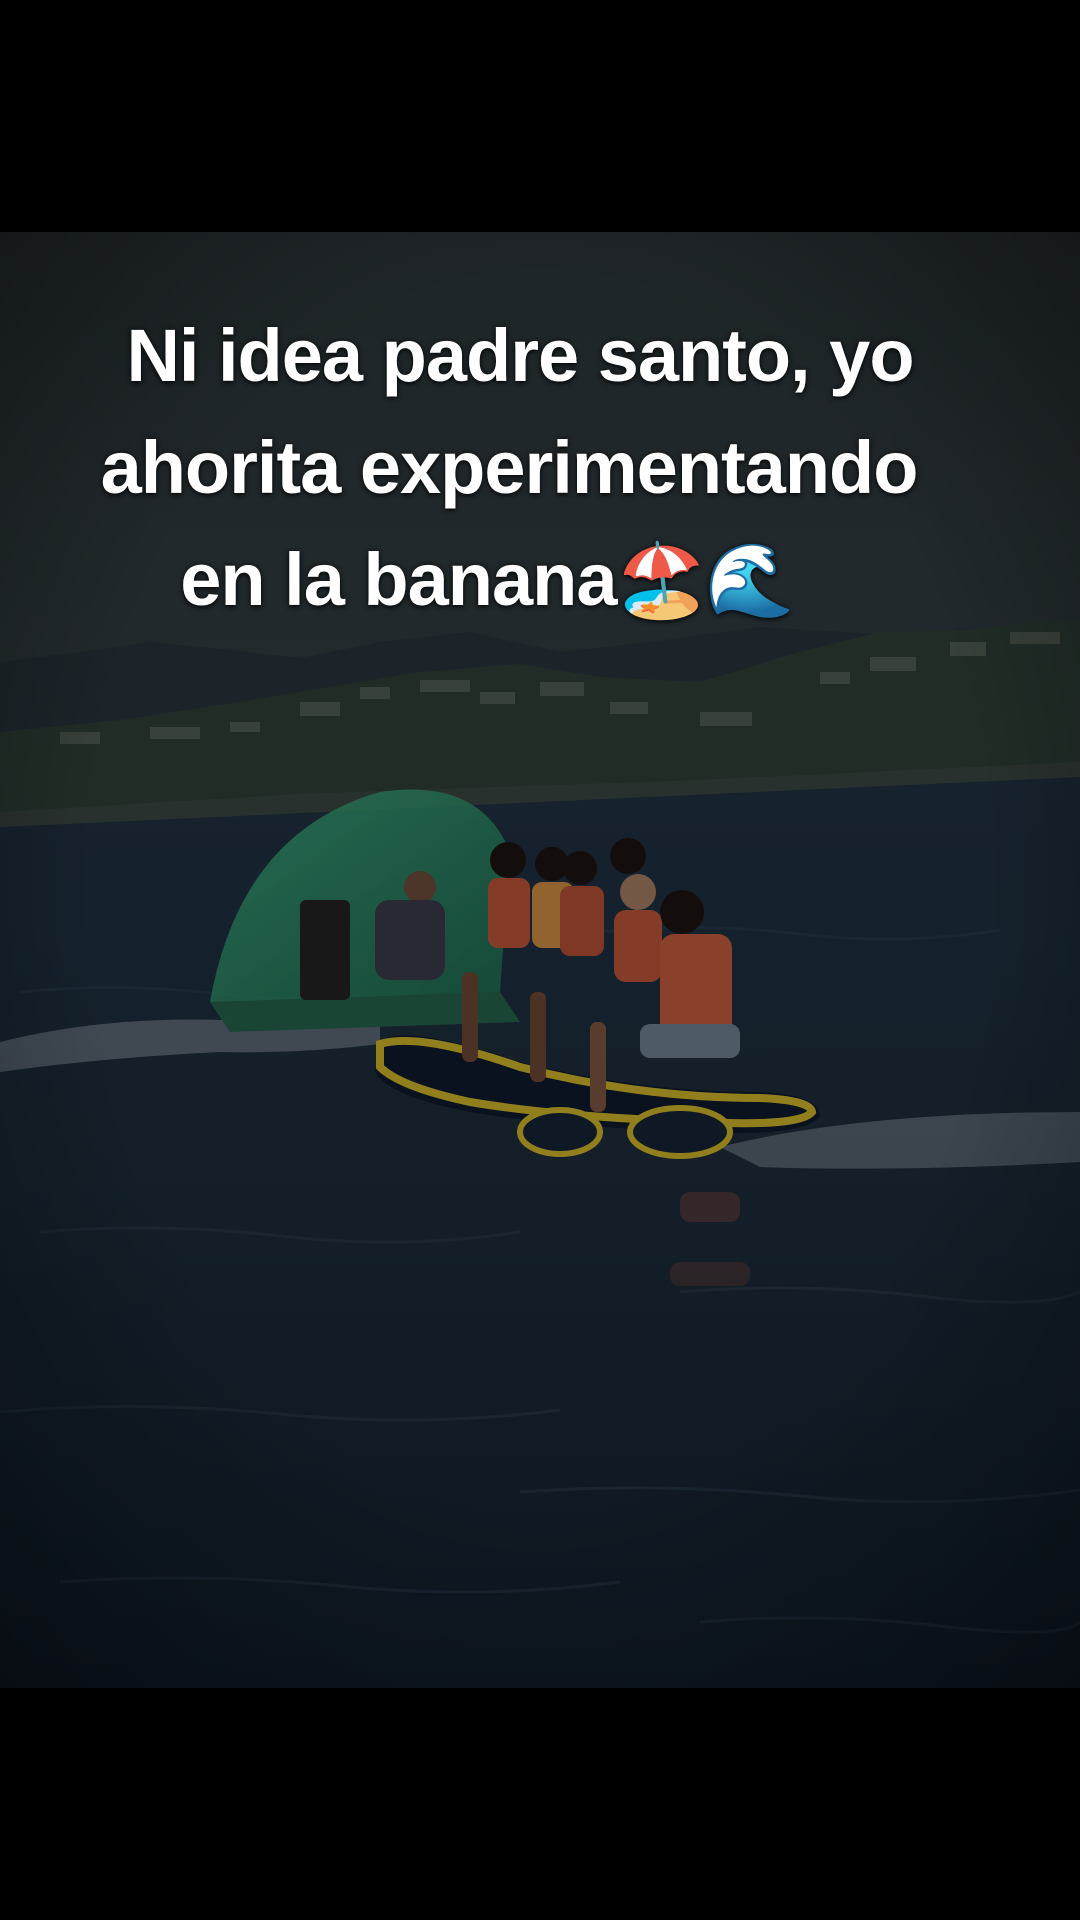 The width and height of the screenshot is (1080, 1920). Describe the element at coordinates (540, 1804) in the screenshot. I see `letterbox-bottom` at that location.